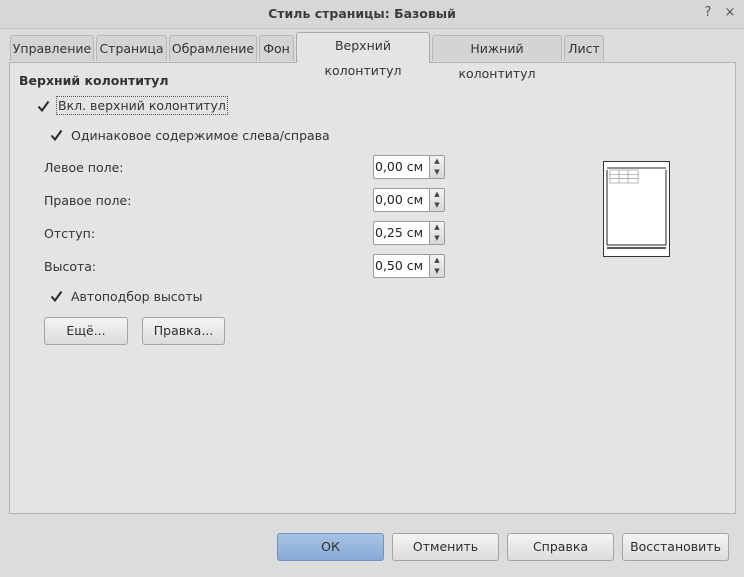 This screenshot has height=577, width=744. I want to click on left-margin-label: Левое поле:, so click(84, 167).